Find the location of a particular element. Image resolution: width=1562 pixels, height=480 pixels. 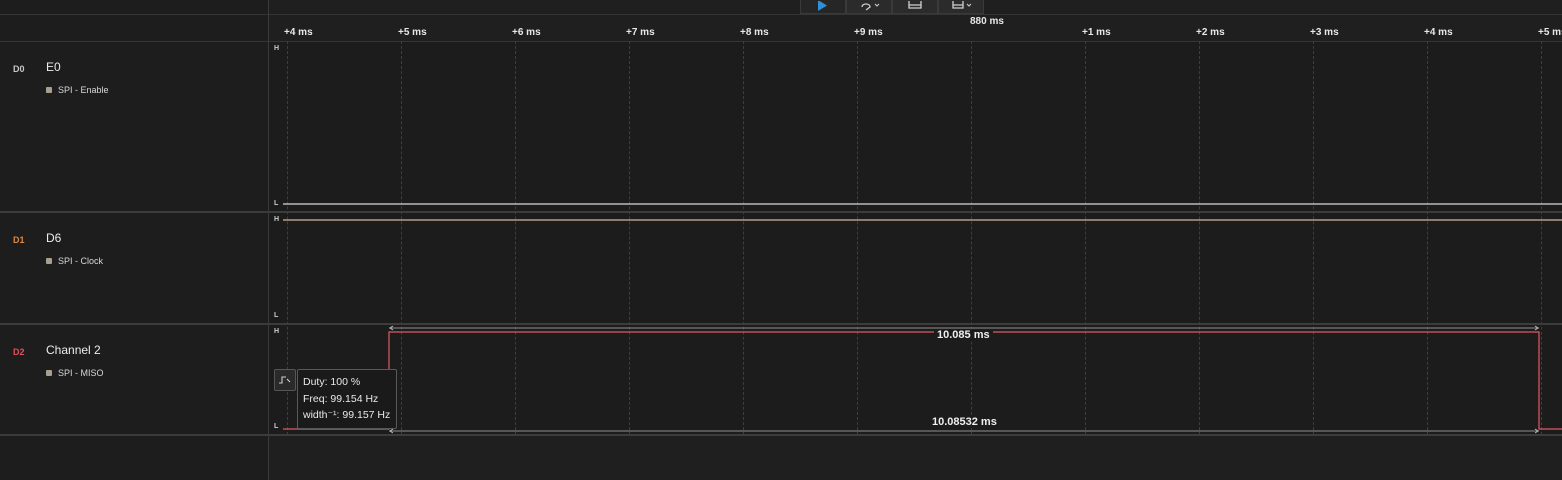

period-label: 10.08532 ms is located at coordinates (964, 422).